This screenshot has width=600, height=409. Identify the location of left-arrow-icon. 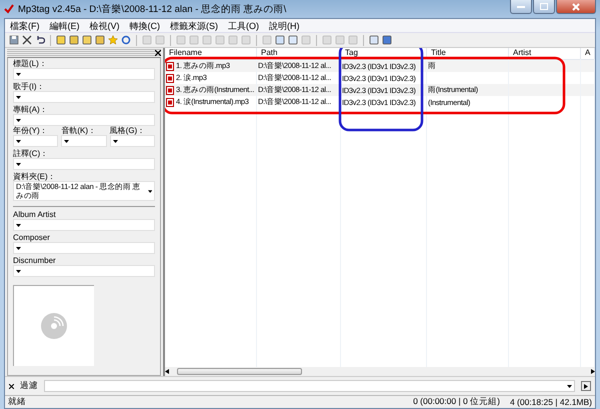
(167, 371).